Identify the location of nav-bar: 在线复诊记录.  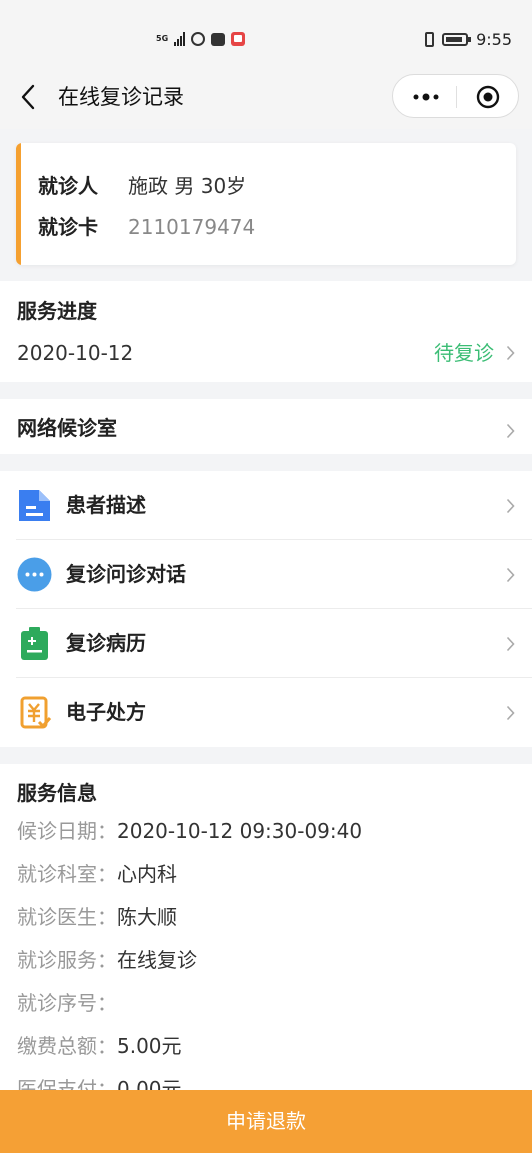
(266, 97).